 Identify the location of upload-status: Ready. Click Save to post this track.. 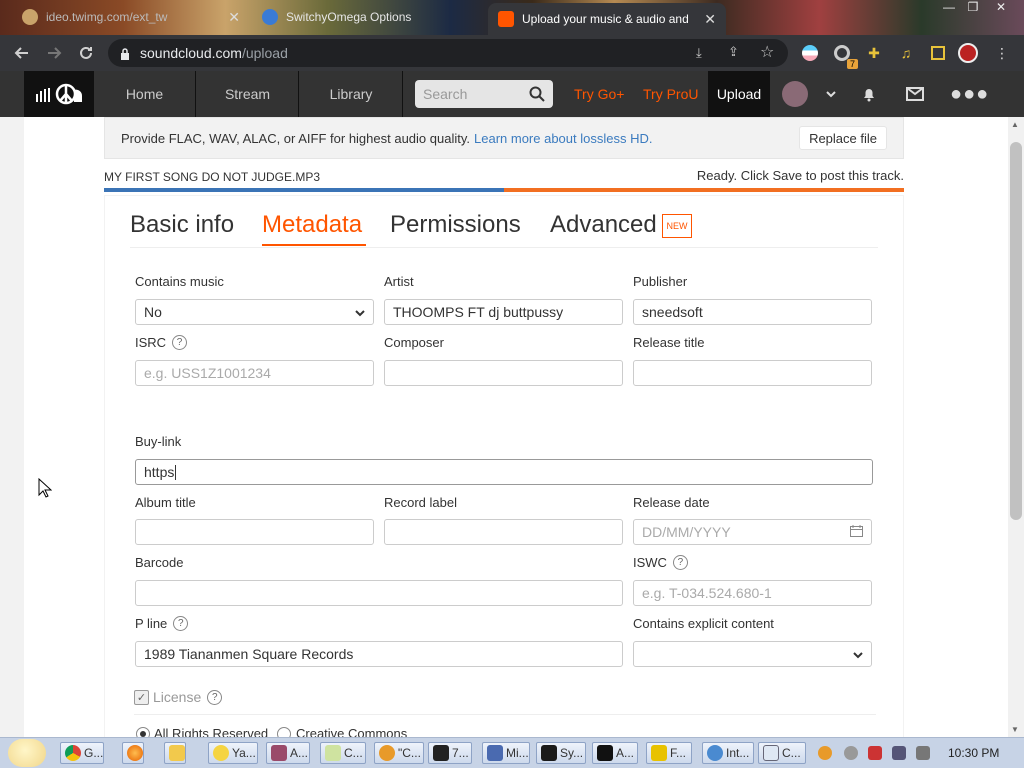
(800, 175).